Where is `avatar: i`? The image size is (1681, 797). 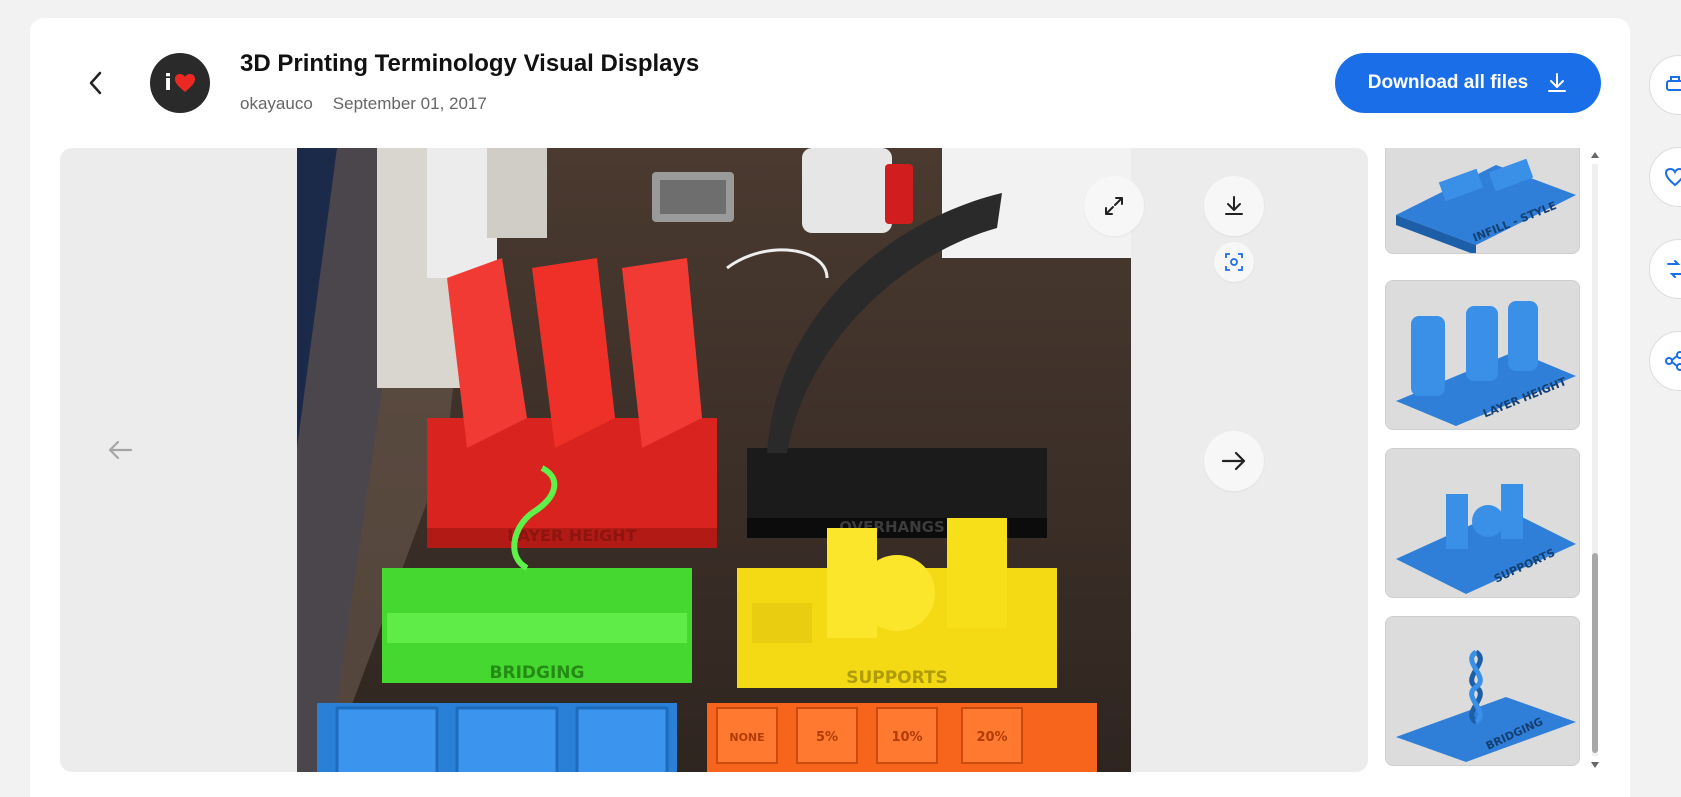
avatar: i is located at coordinates (180, 83).